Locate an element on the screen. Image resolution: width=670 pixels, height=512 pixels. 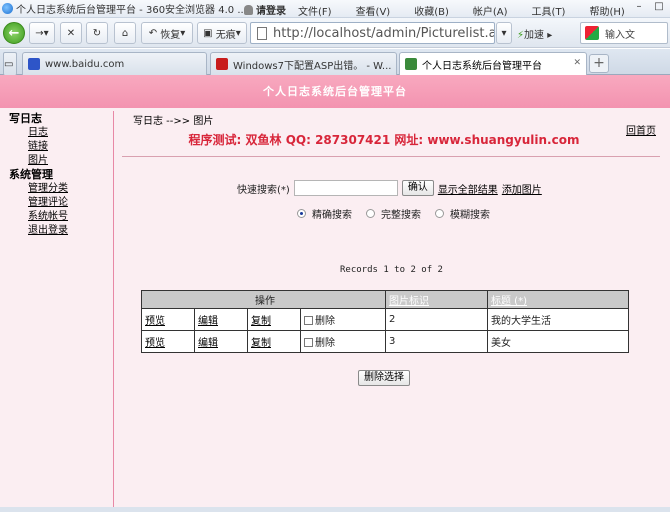
menu-bar: 文件(F) 查看(V) 收藏(B) 帐户(A) 工具(T) 帮助(H) is located at coordinates (473, 10).